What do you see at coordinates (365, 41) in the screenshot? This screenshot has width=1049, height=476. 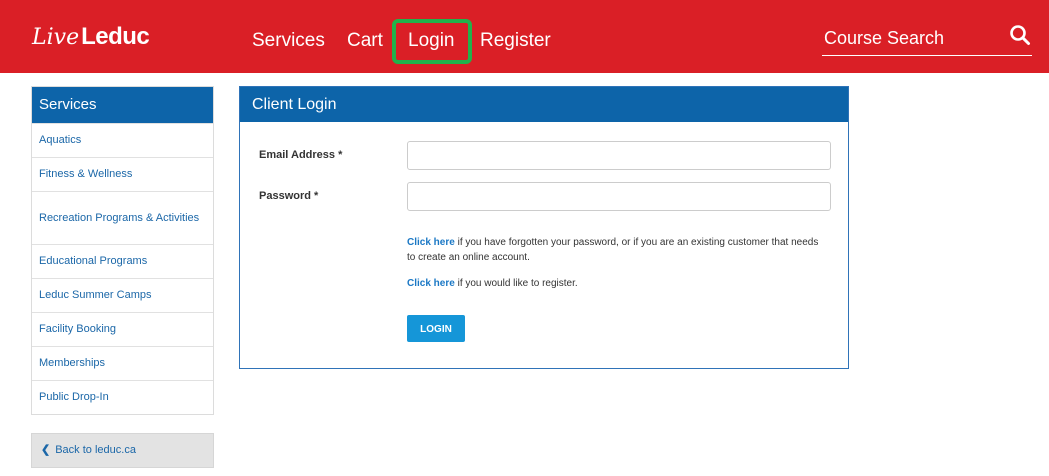 I see `nav-cart-link: Cart` at bounding box center [365, 41].